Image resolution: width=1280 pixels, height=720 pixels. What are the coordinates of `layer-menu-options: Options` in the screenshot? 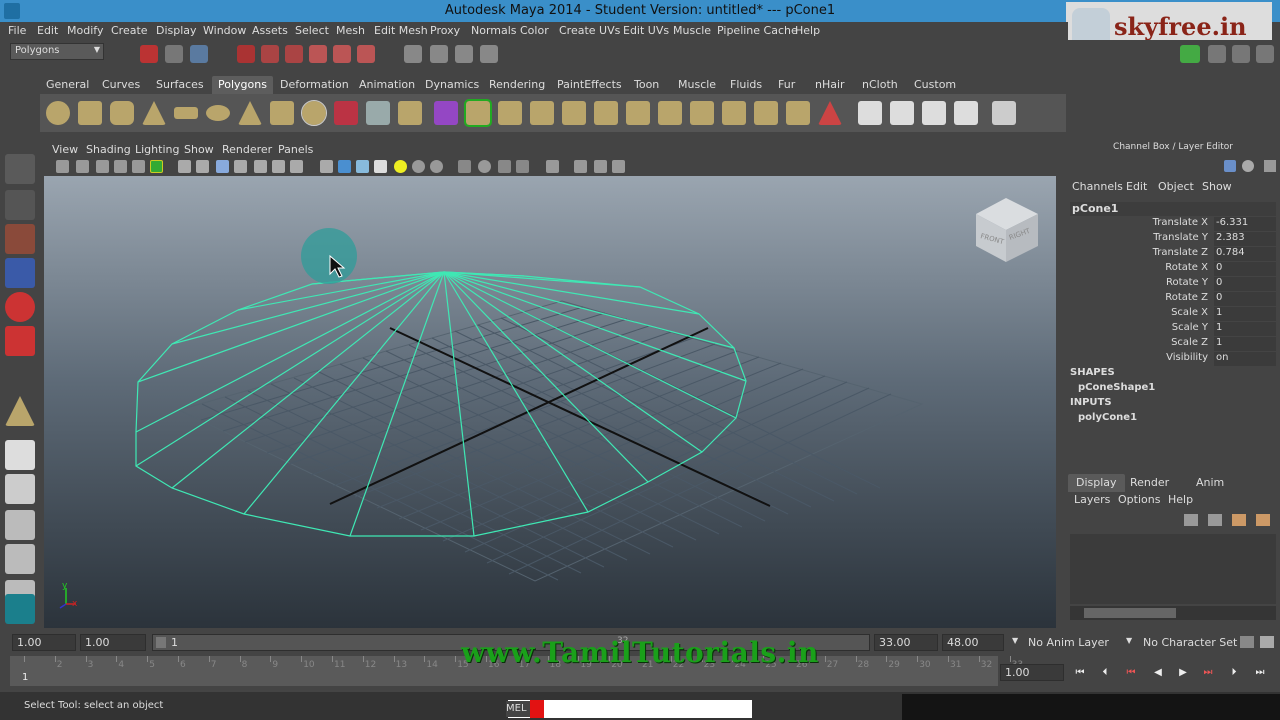 It's located at (1139, 499).